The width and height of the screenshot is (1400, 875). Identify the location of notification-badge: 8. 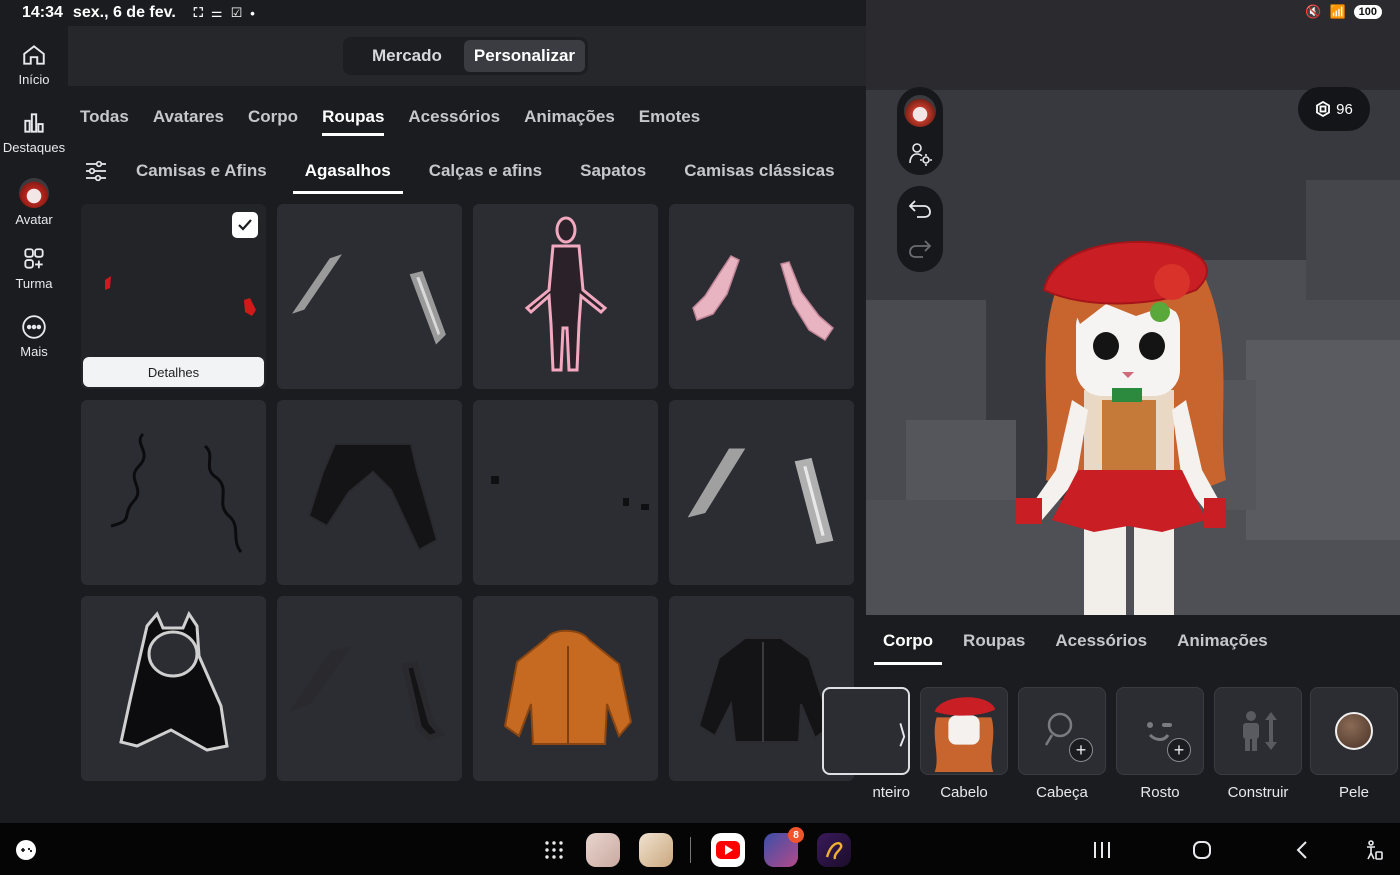
(796, 835).